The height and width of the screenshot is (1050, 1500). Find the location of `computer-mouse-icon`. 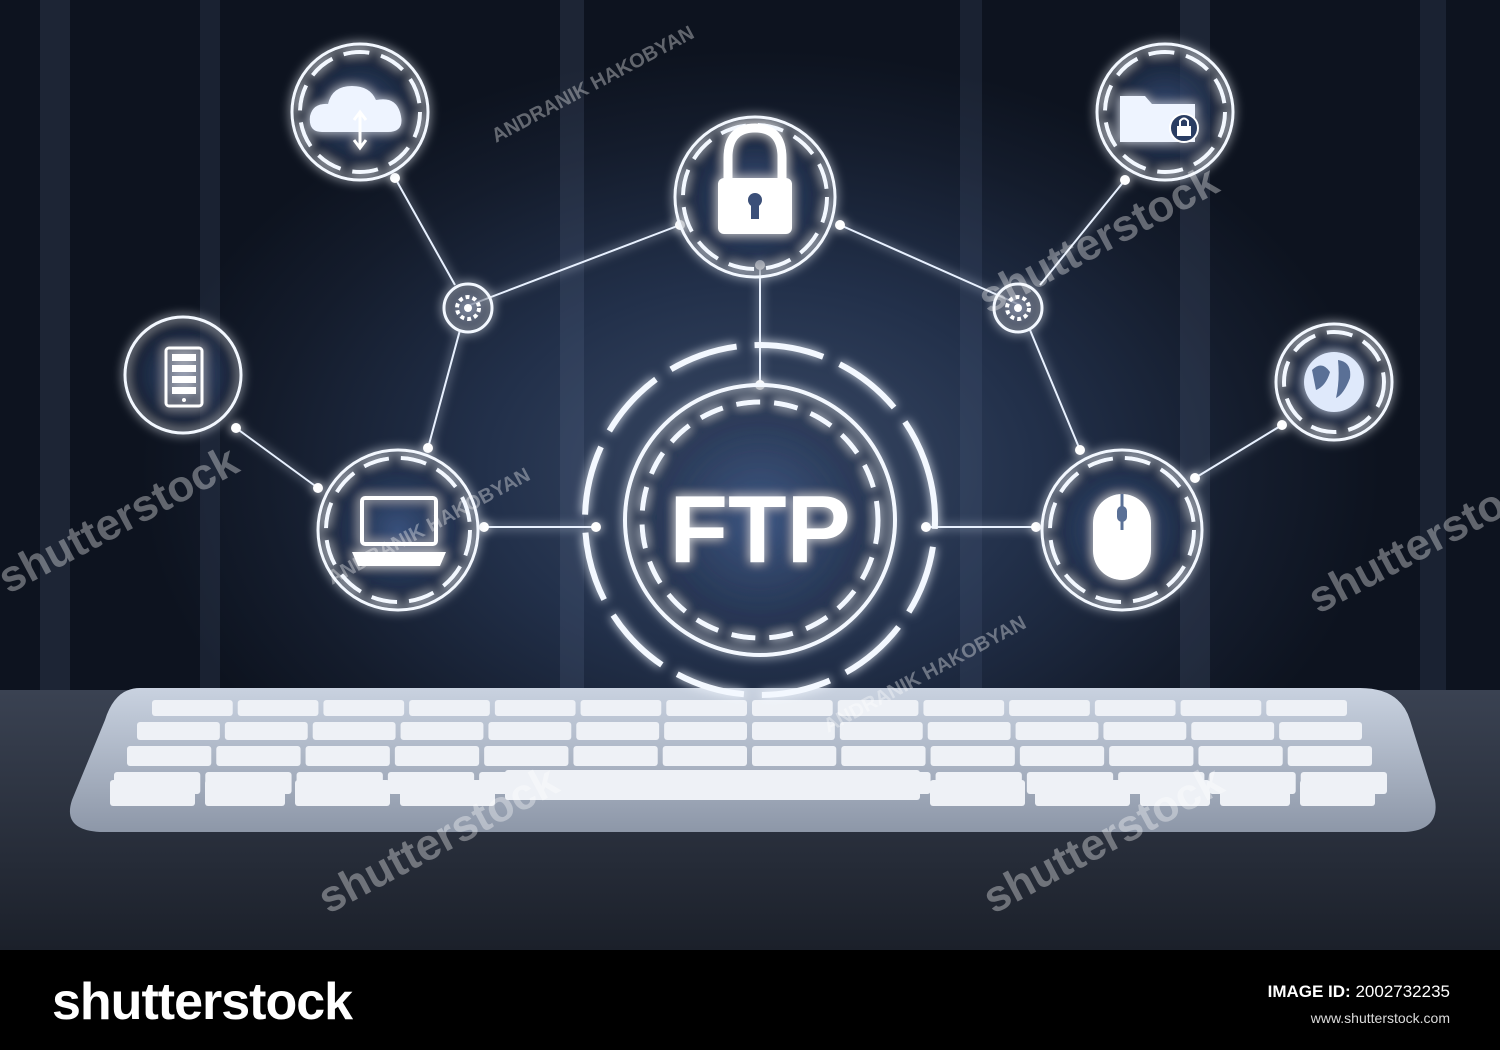

computer-mouse-icon is located at coordinates (1122, 530).